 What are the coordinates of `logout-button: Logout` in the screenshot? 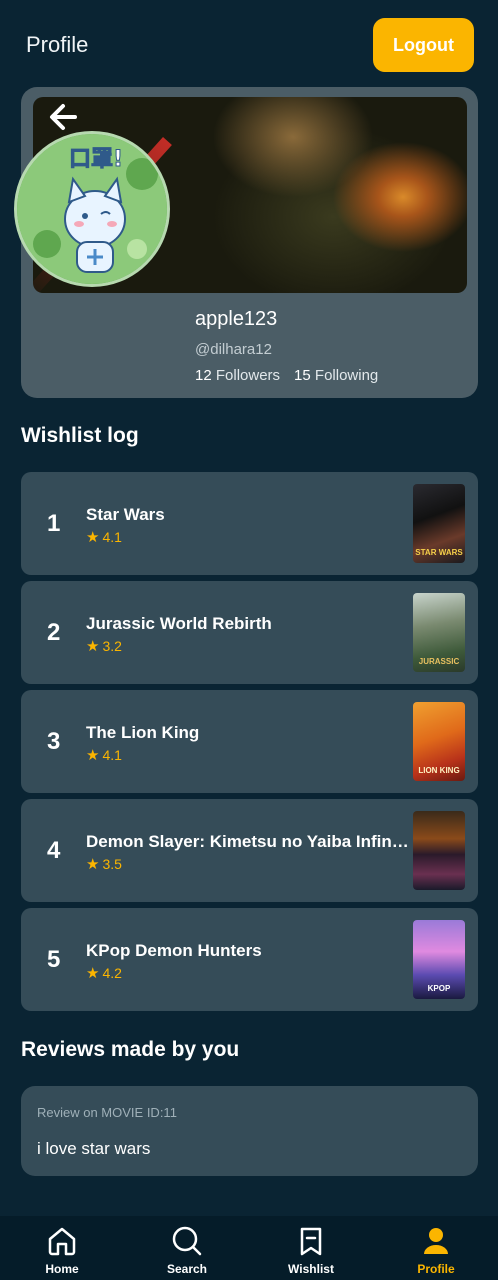 It's located at (423, 45).